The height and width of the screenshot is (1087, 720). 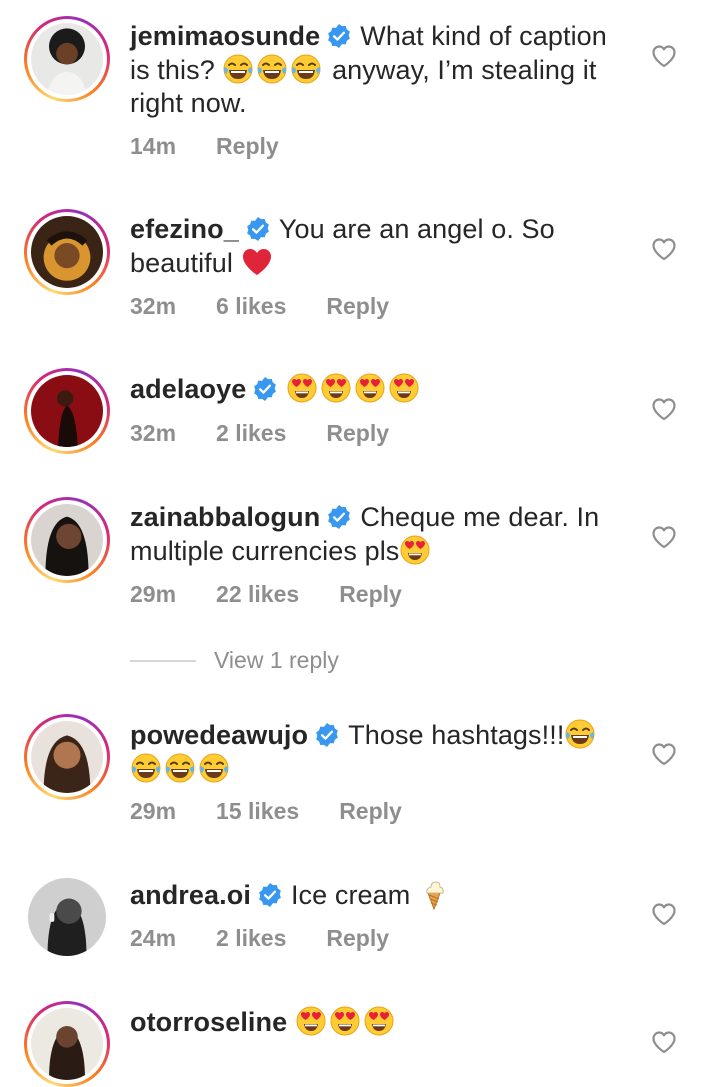 What do you see at coordinates (480, 517) in the screenshot?
I see `comment-text: Cheque me dear. In` at bounding box center [480, 517].